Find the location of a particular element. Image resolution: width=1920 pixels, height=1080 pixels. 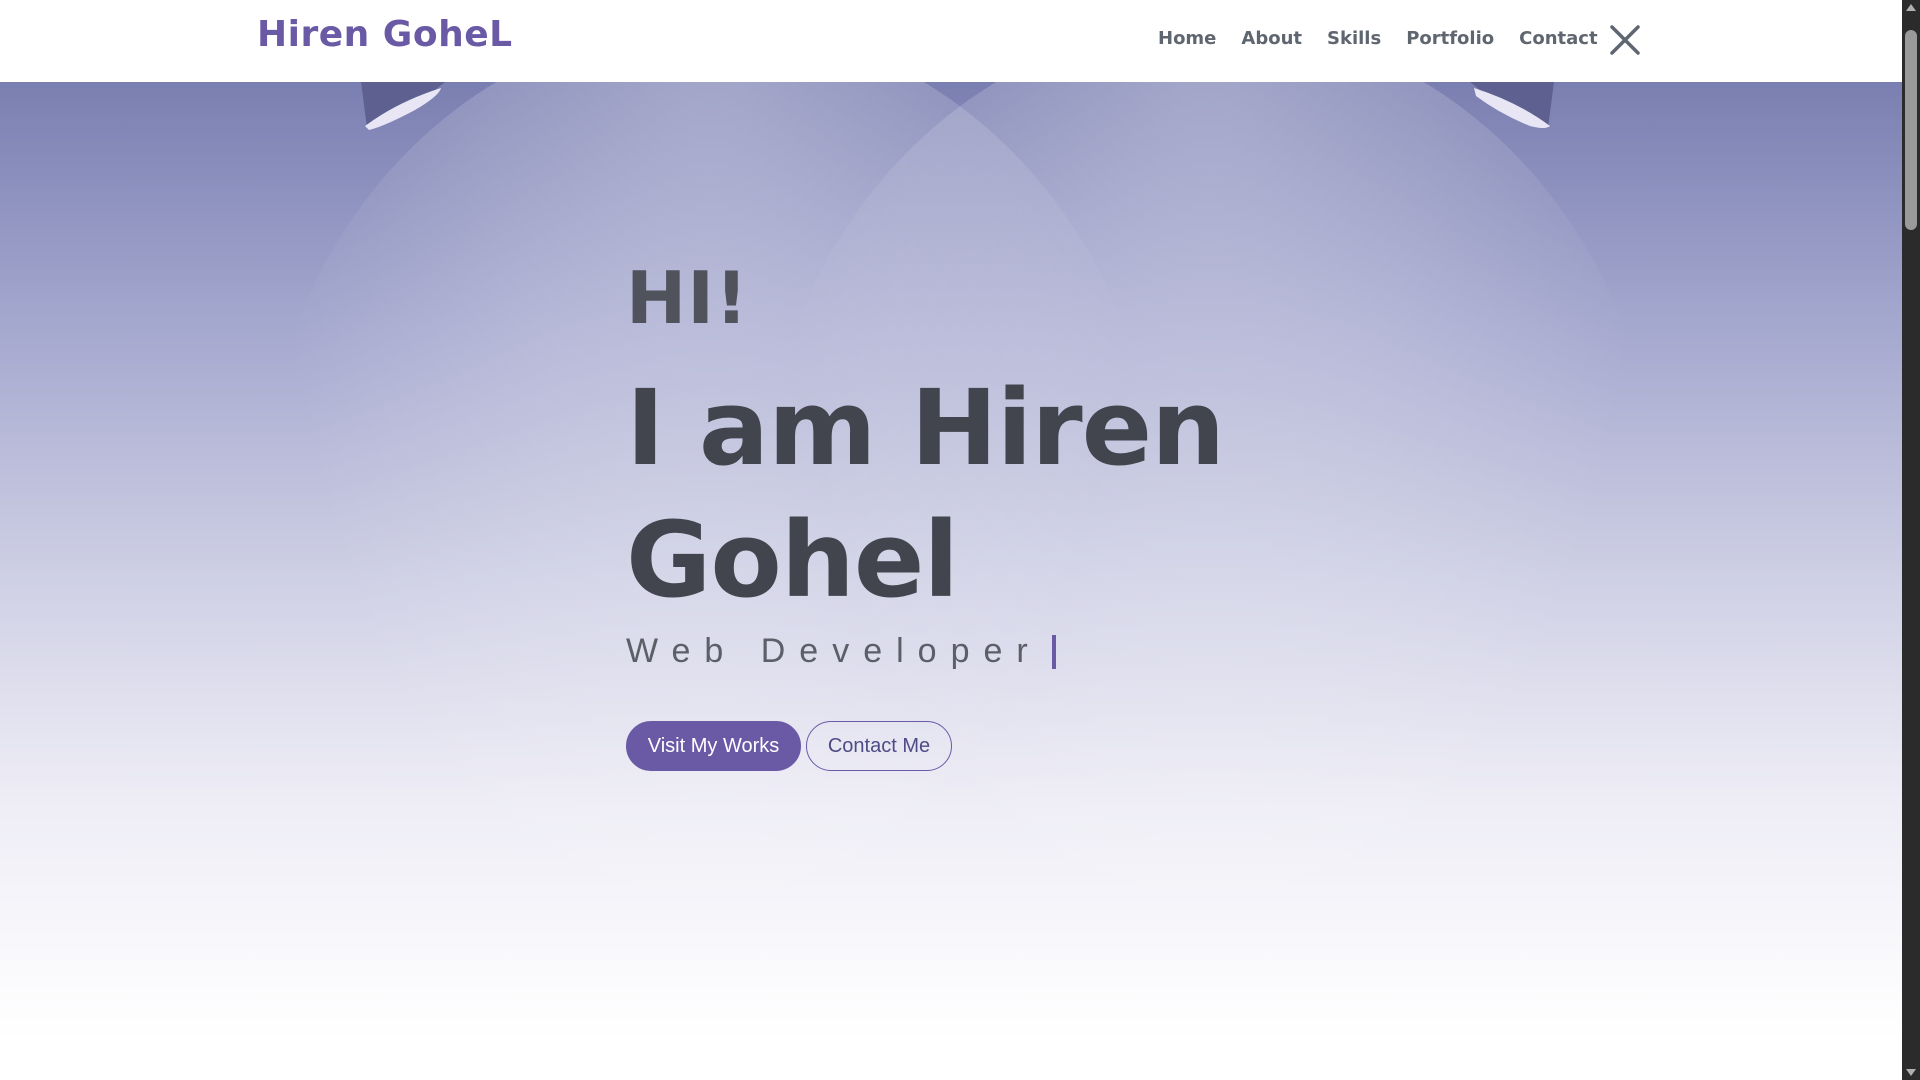

scroll-down-icon is located at coordinates (1911, 1072).